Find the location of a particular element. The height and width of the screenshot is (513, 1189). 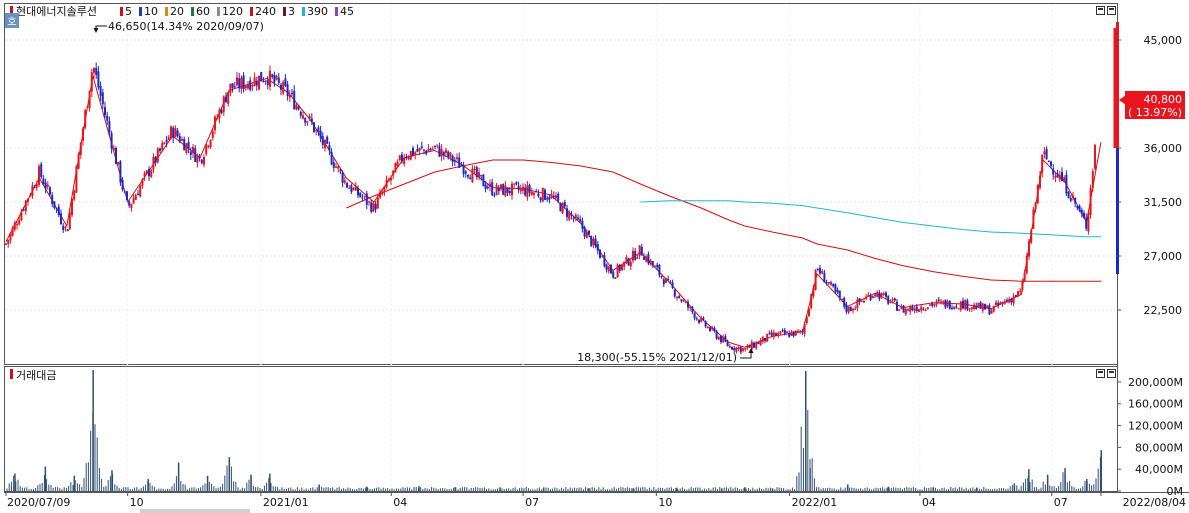

ma-legend-label: 240 is located at coordinates (265, 11).